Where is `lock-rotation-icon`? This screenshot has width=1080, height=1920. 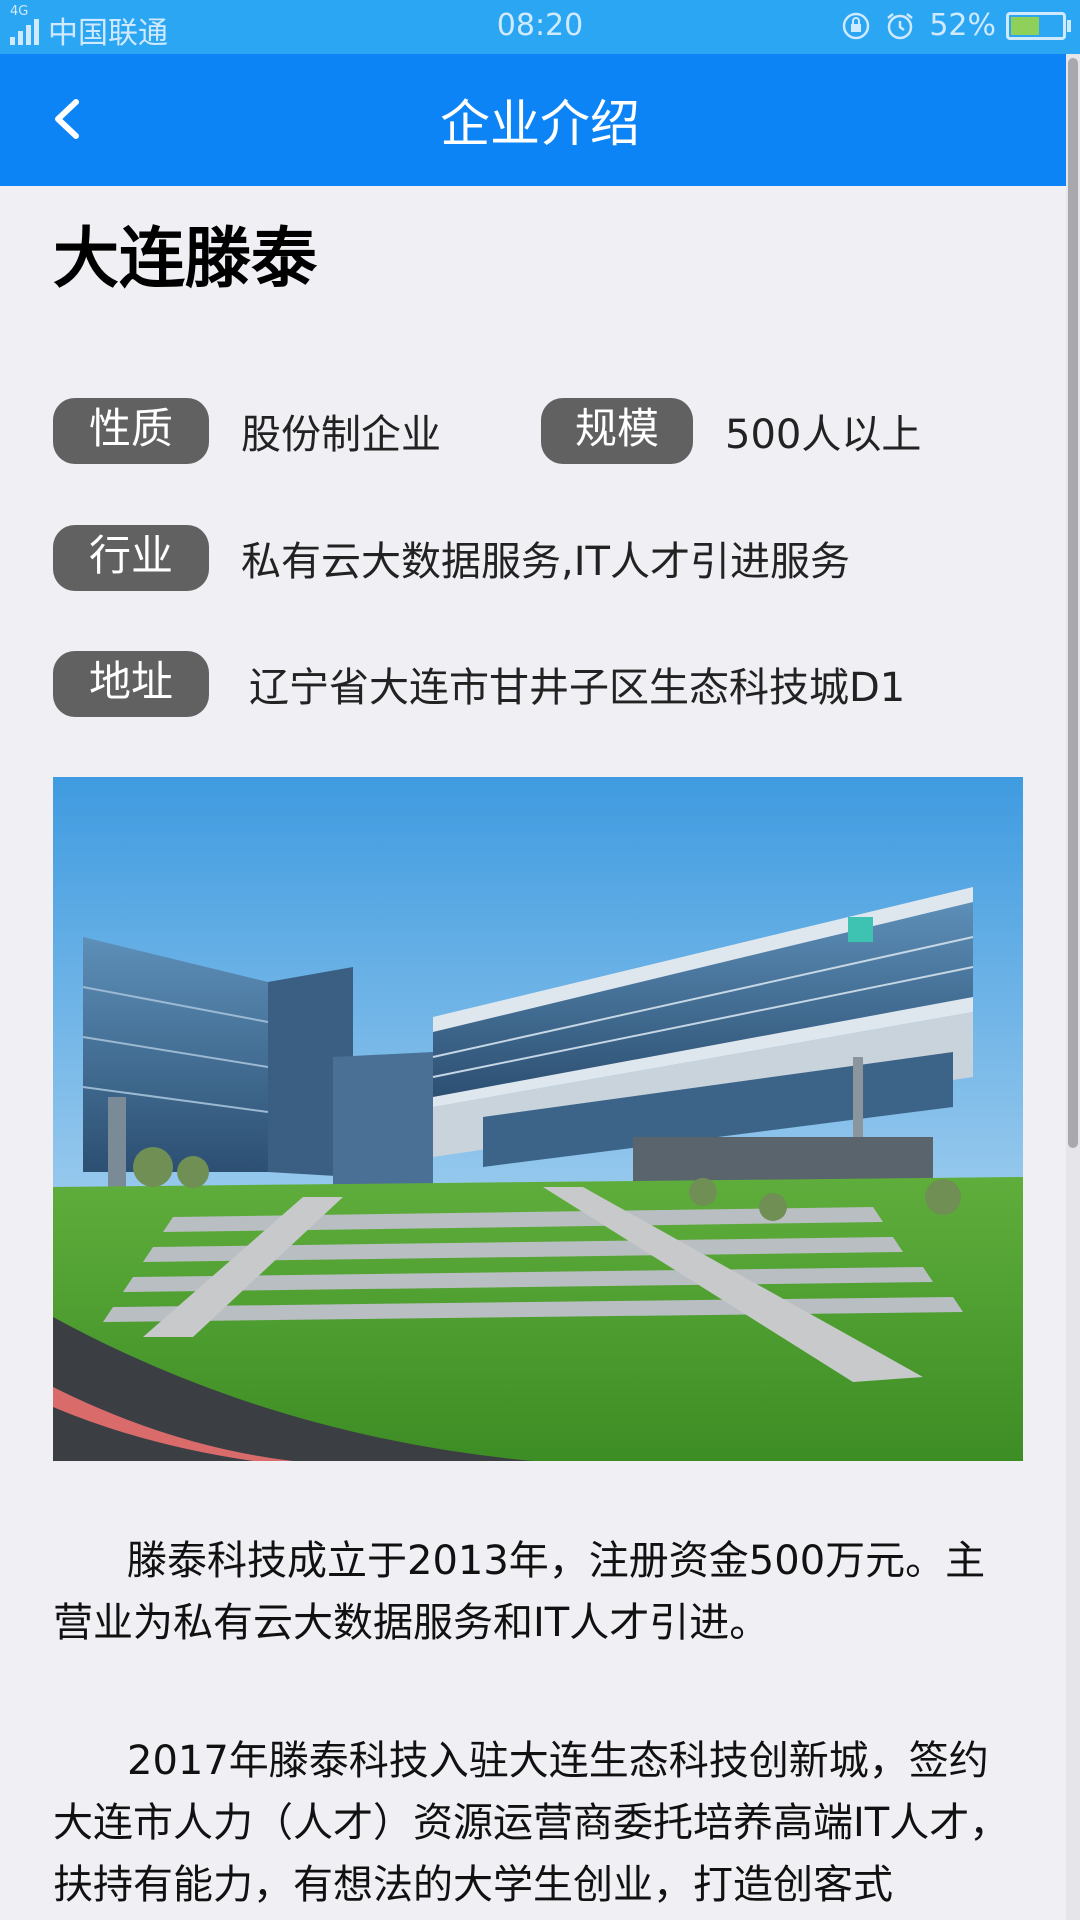
lock-rotation-icon is located at coordinates (856, 25).